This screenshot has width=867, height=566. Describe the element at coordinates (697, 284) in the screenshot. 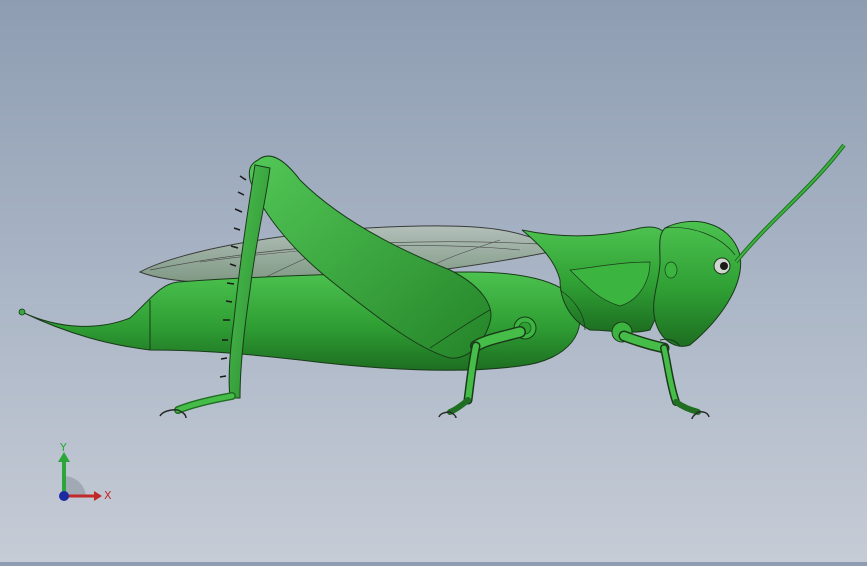

I see `head` at that location.